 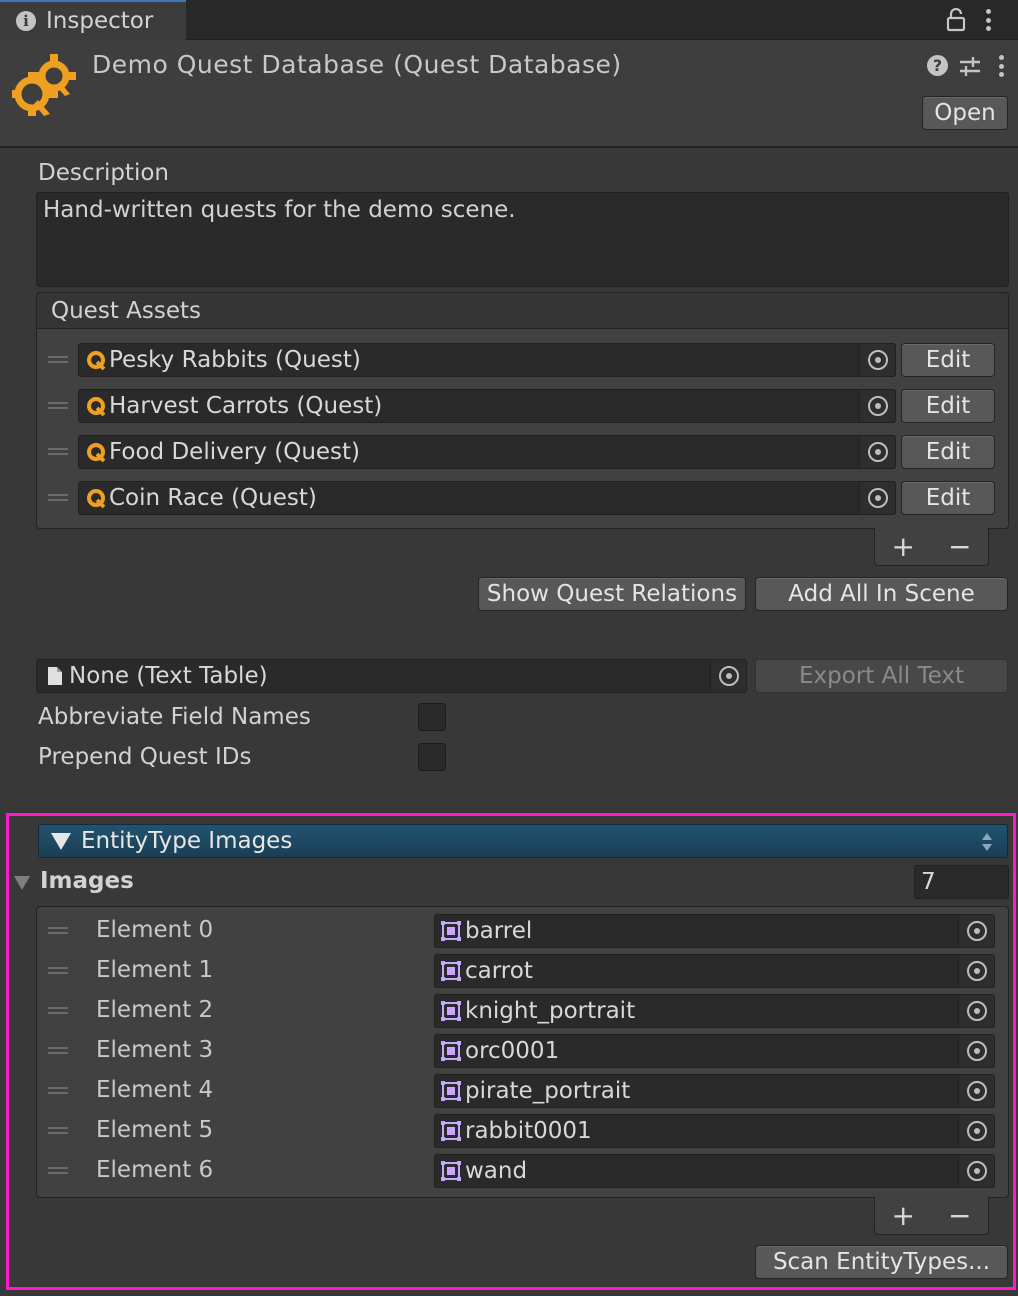 I want to click on edit-quest-button-1: Edit, so click(x=948, y=406).